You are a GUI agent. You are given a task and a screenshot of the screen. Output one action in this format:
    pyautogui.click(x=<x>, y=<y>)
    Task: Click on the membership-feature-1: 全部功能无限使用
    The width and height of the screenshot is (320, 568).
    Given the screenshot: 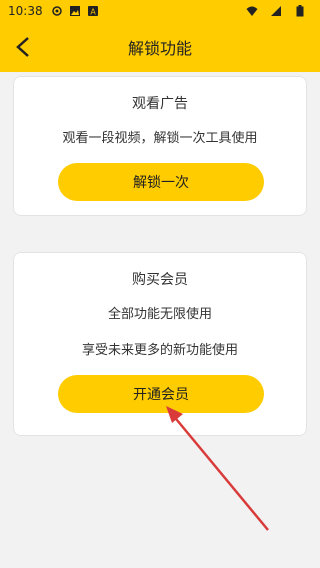 What is the action you would take?
    pyautogui.click(x=159, y=314)
    